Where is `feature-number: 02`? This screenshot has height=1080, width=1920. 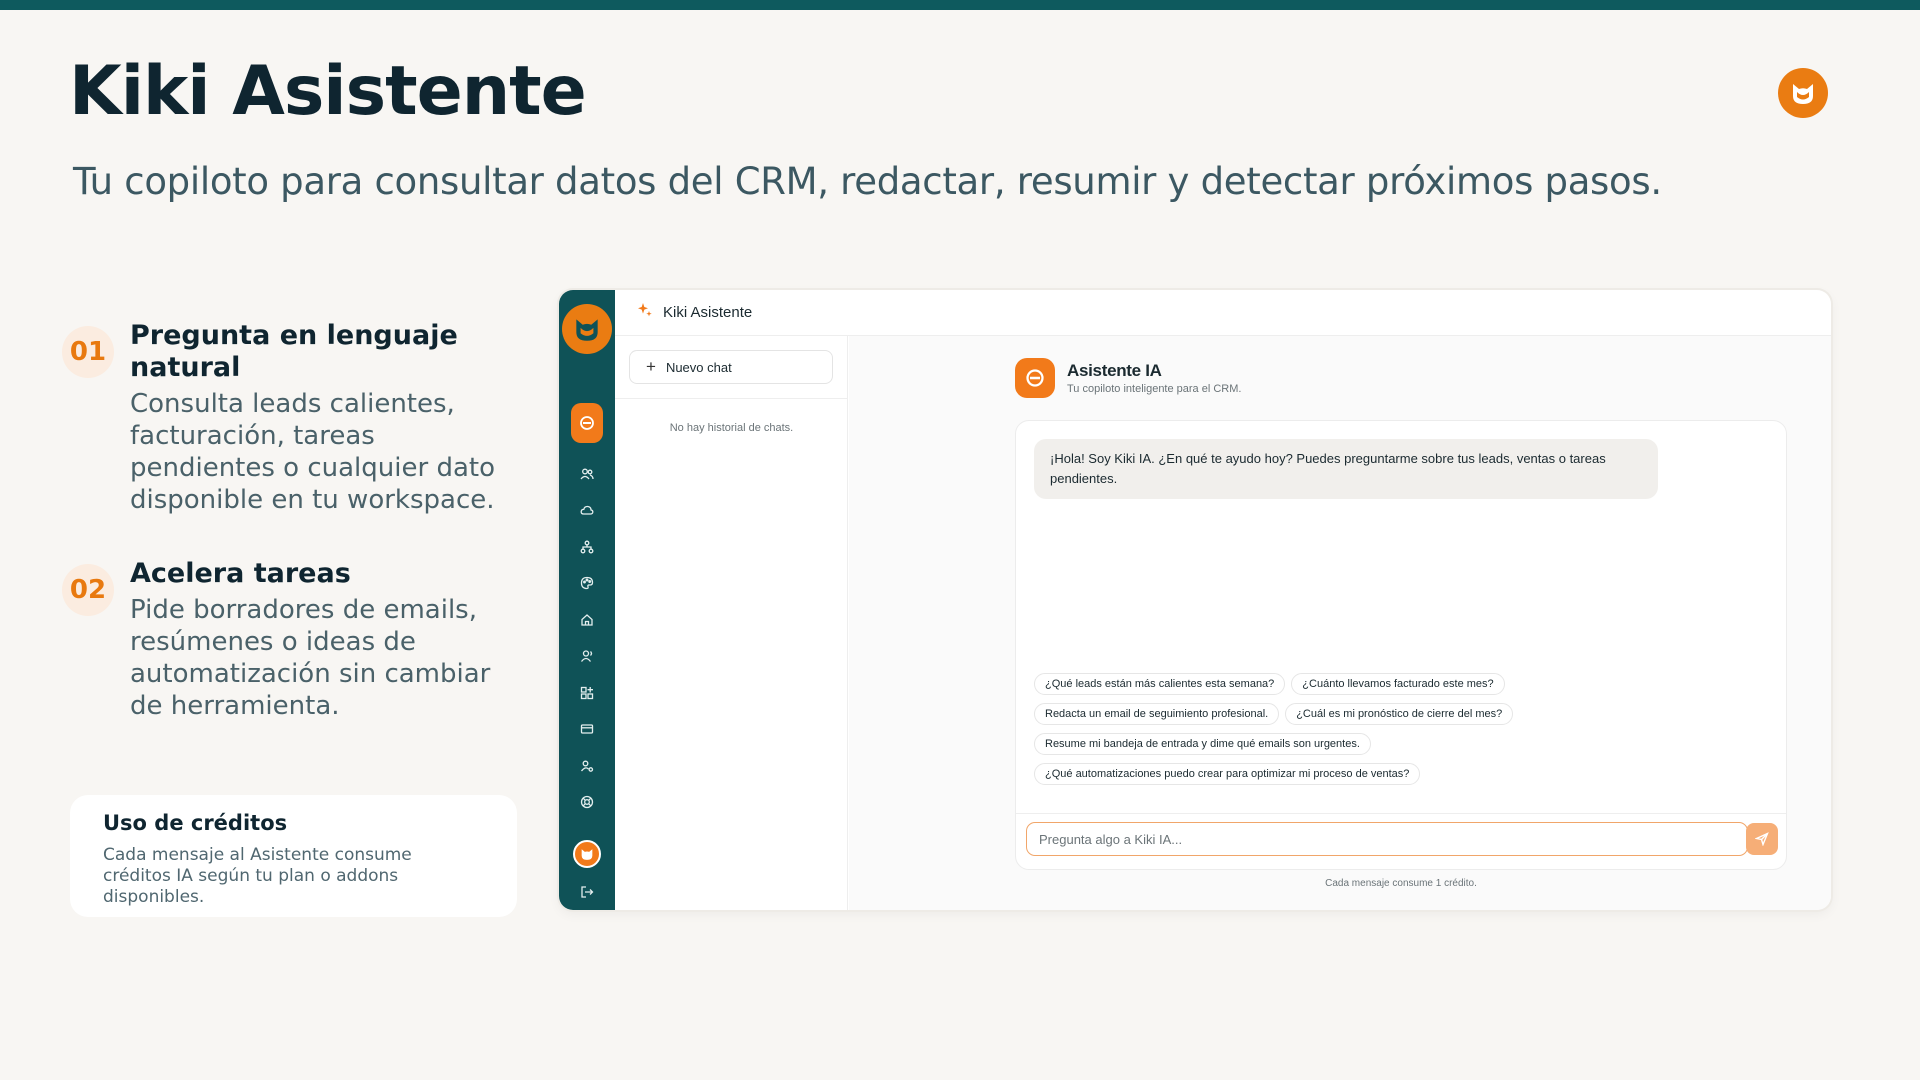 feature-number: 02 is located at coordinates (88, 590).